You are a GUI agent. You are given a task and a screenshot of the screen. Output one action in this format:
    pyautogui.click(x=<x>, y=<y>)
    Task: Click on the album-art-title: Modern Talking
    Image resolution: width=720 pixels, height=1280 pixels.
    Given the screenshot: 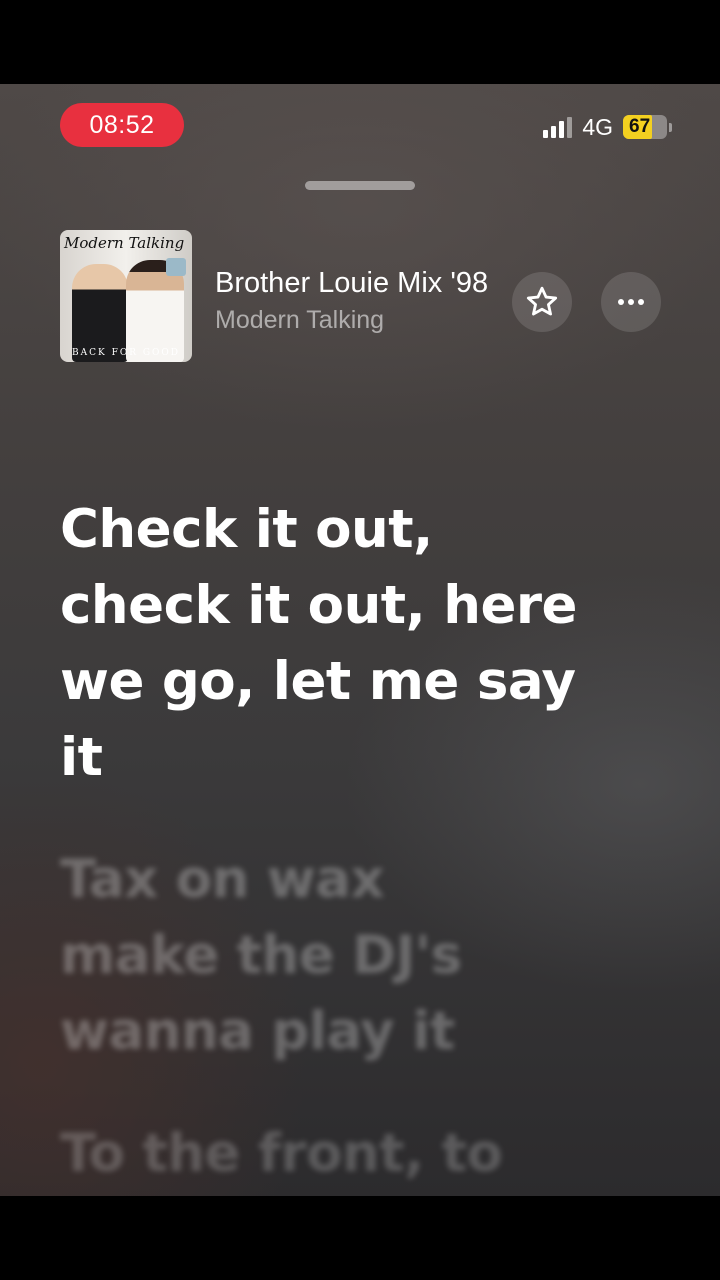 What is the action you would take?
    pyautogui.click(x=124, y=243)
    